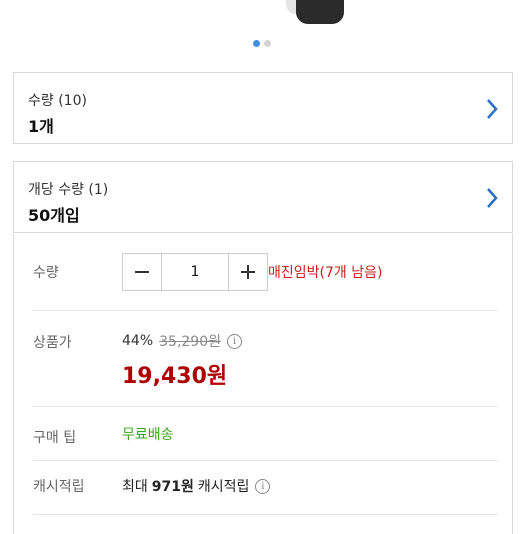  I want to click on increase-button, so click(248, 272).